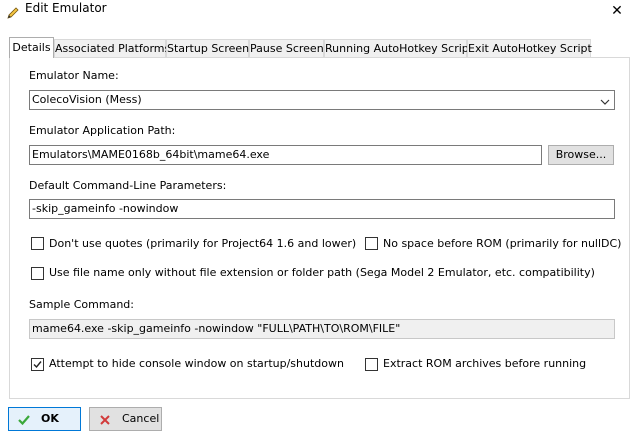 The height and width of the screenshot is (436, 637). I want to click on cmdline-value: -skip_gameinfo -nowindow, so click(105, 208).